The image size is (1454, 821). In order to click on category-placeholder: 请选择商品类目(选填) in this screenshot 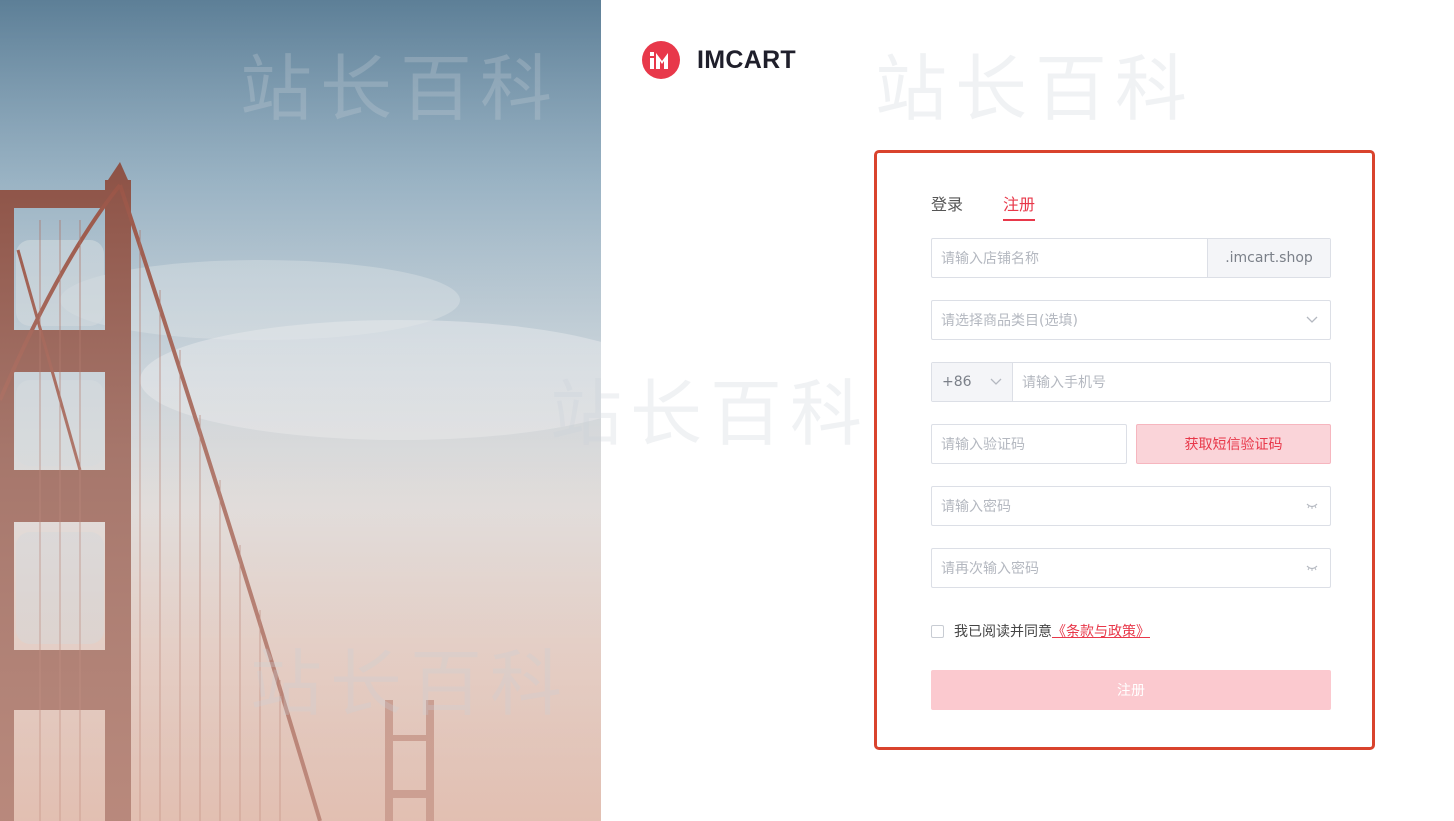, I will do `click(1009, 321)`.